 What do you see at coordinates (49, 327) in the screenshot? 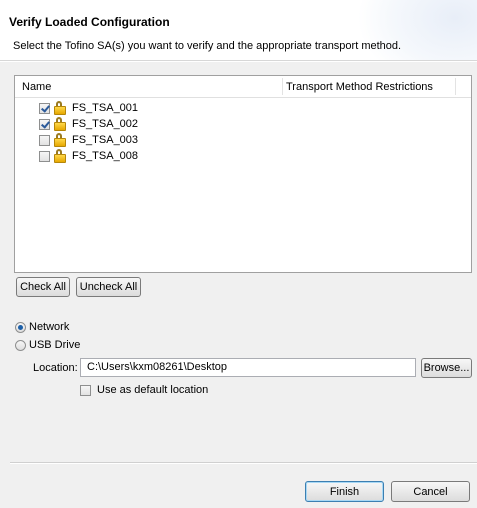
I see `network-radio-label: Network` at bounding box center [49, 327].